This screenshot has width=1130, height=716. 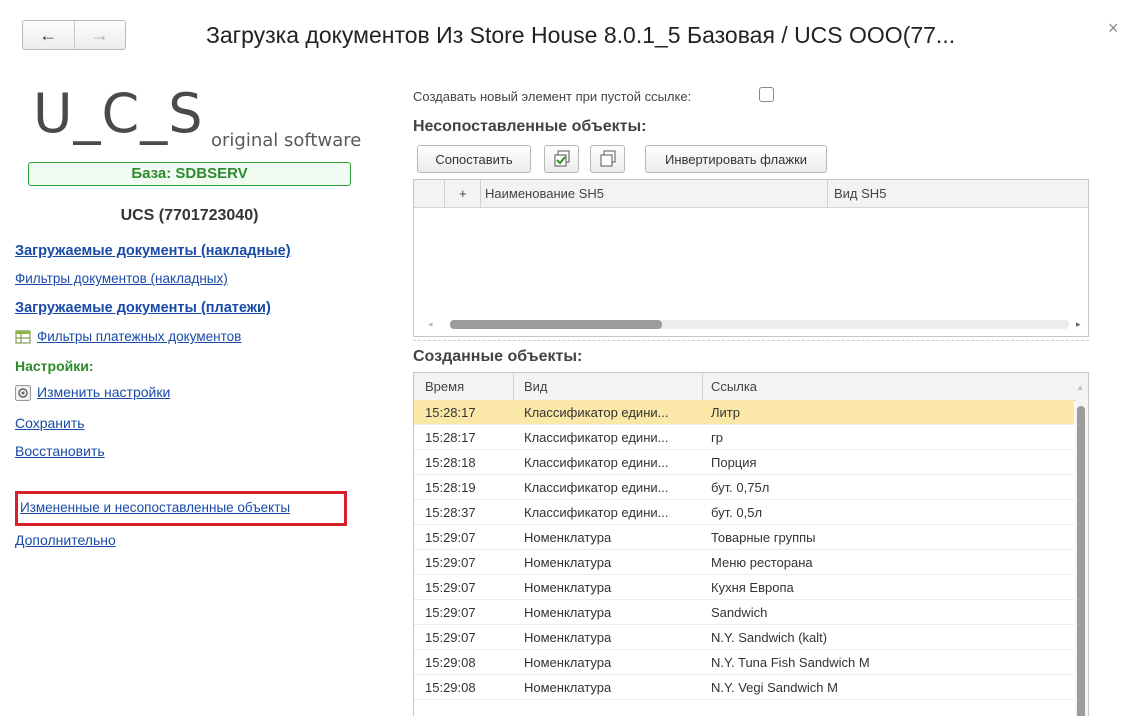 I want to click on forward-button: →, so click(x=99, y=35).